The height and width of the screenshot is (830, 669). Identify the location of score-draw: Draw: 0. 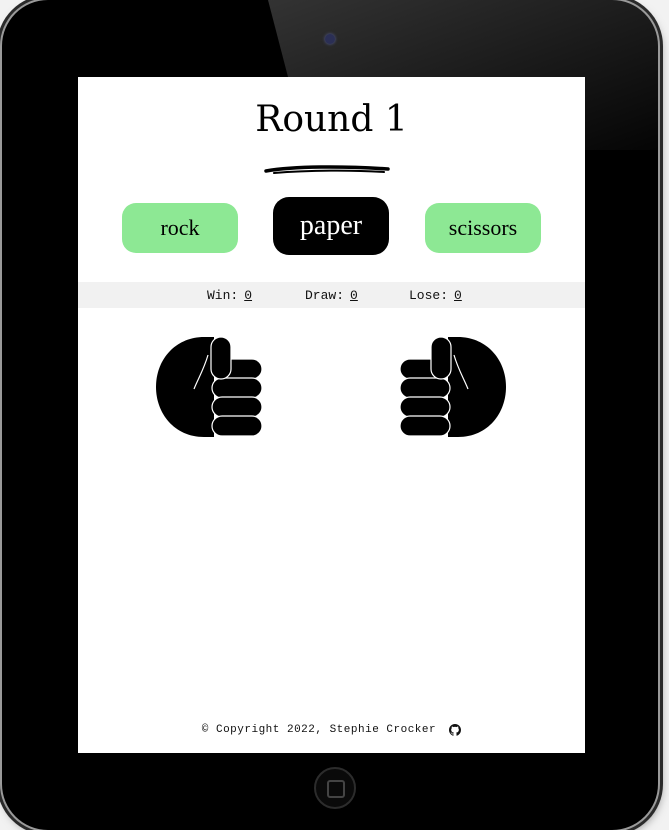
(331, 295).